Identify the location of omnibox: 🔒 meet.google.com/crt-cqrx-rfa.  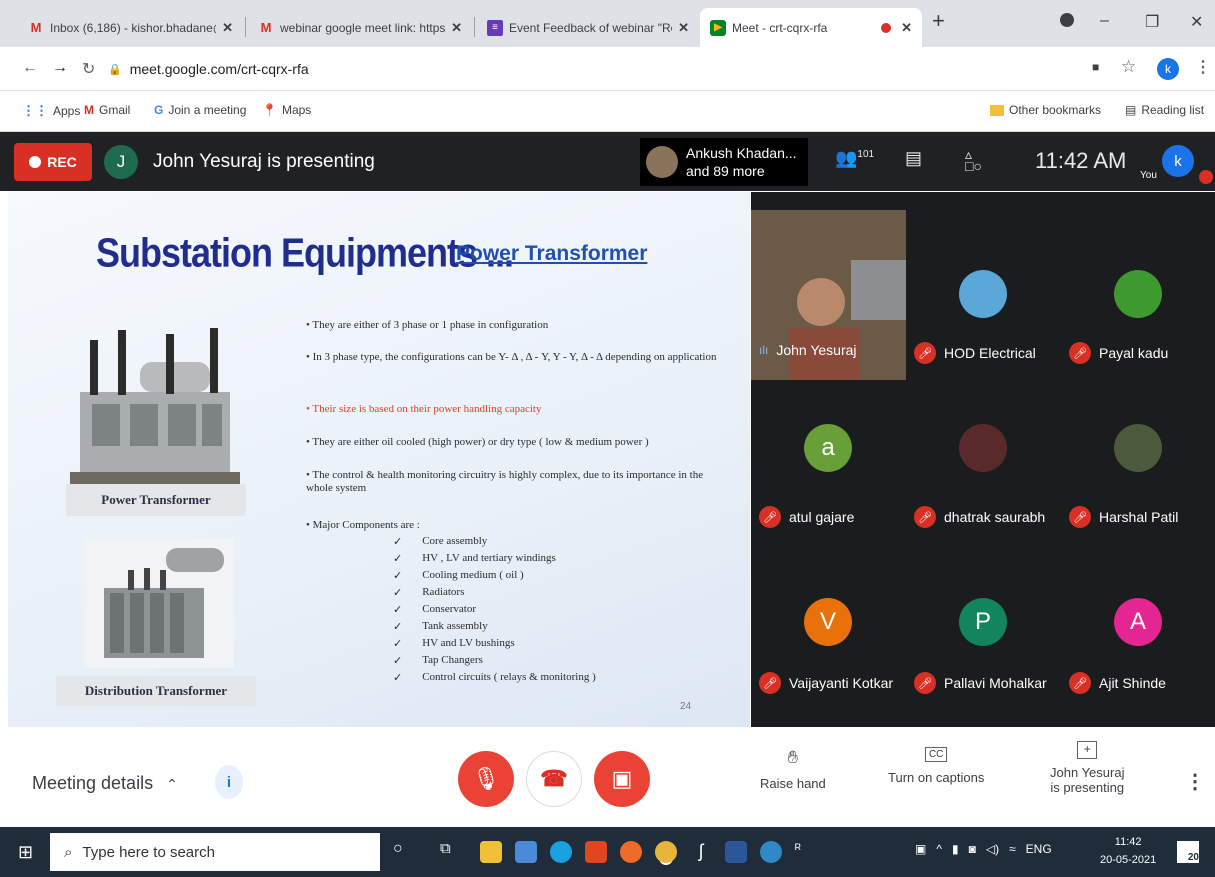
(588, 69).